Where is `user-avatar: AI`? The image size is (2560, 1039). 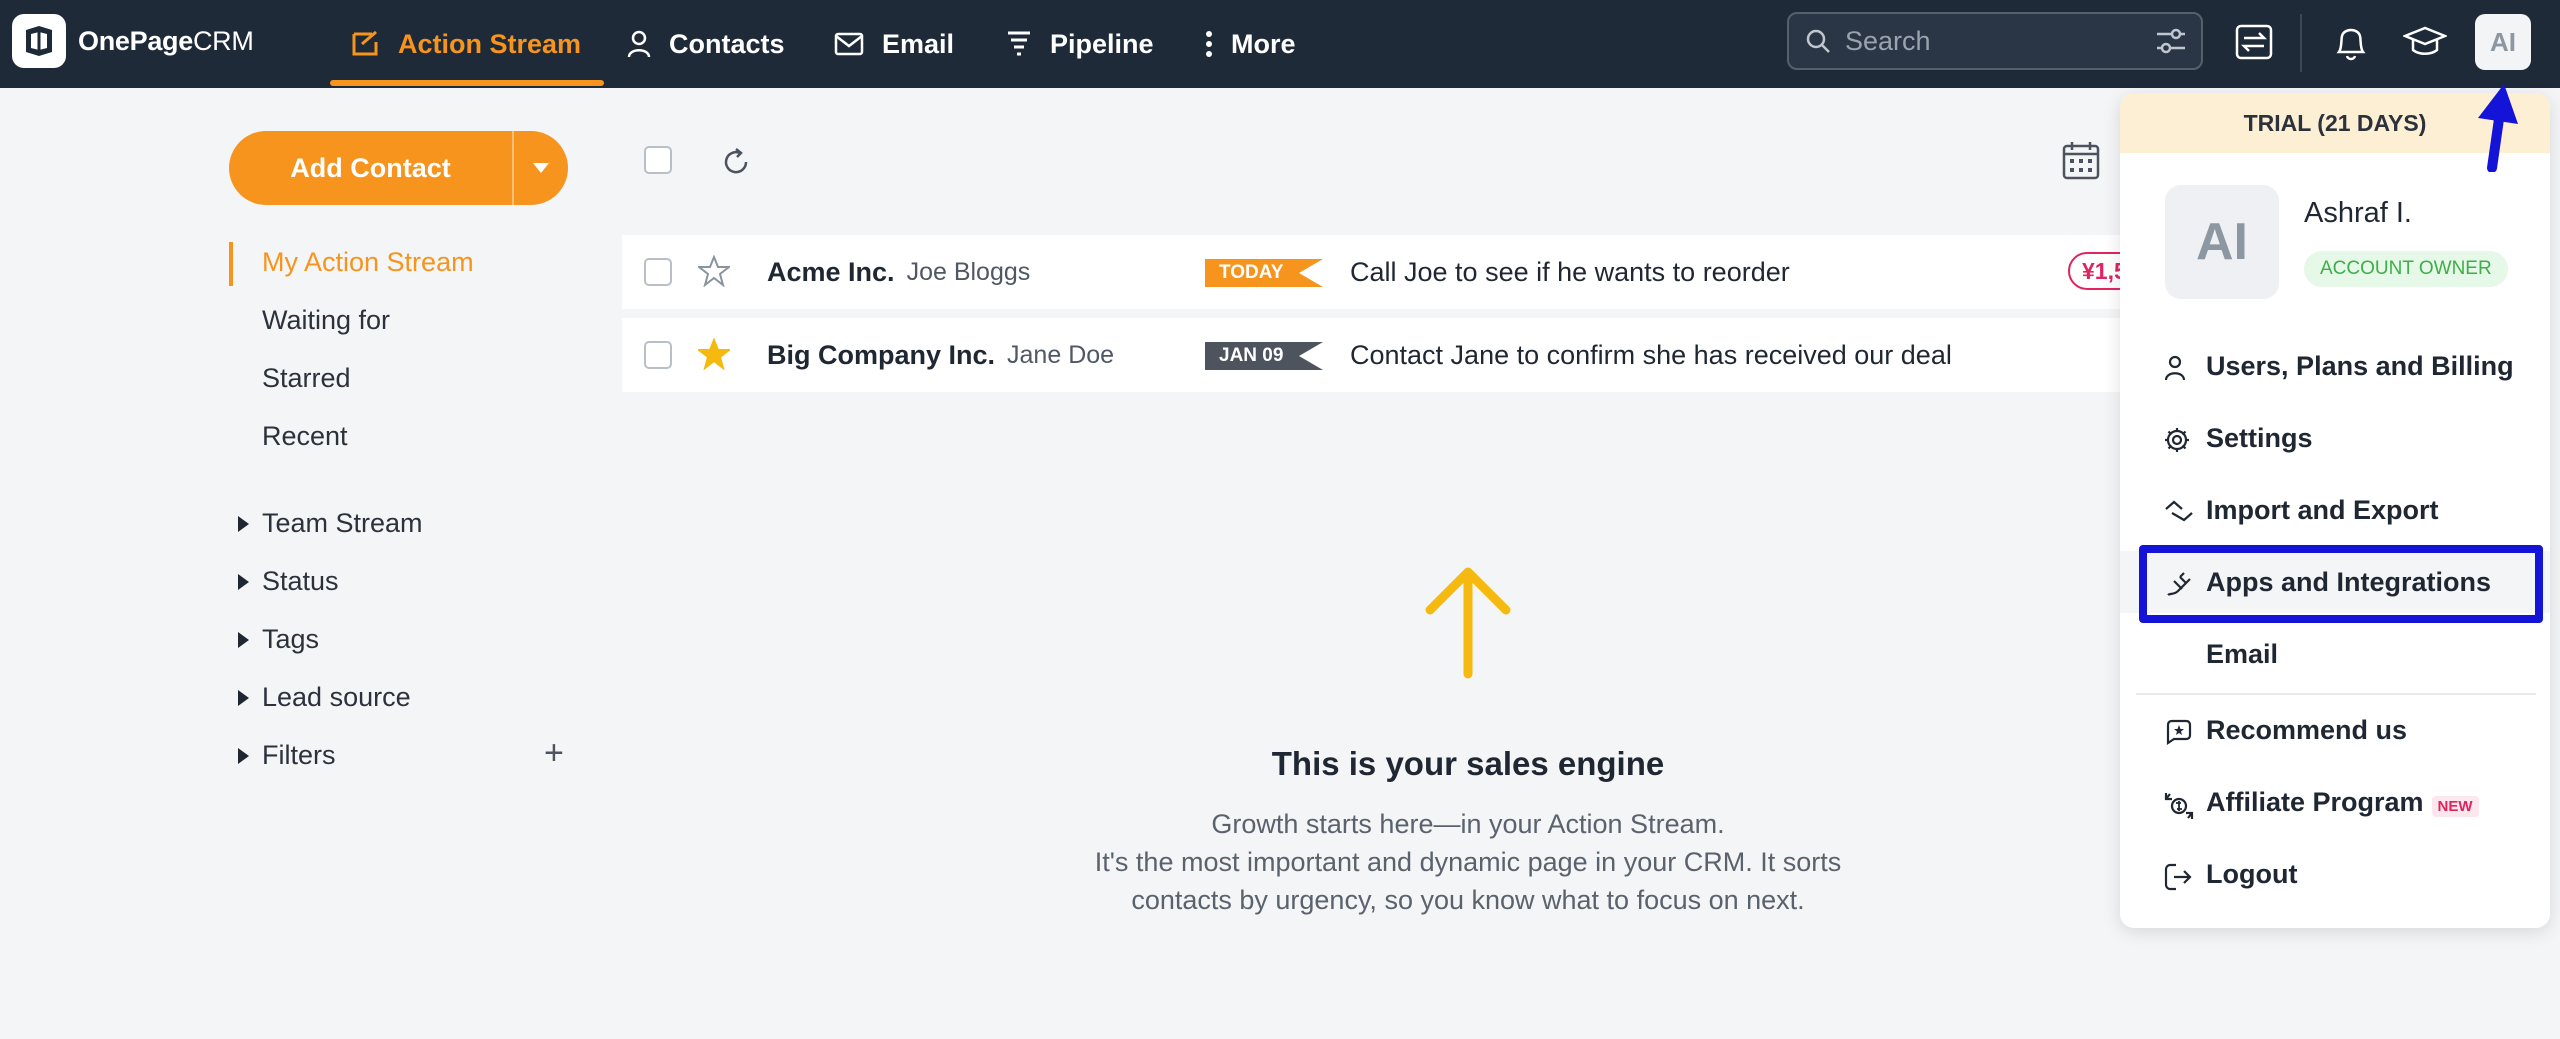
user-avatar: AI is located at coordinates (2222, 242).